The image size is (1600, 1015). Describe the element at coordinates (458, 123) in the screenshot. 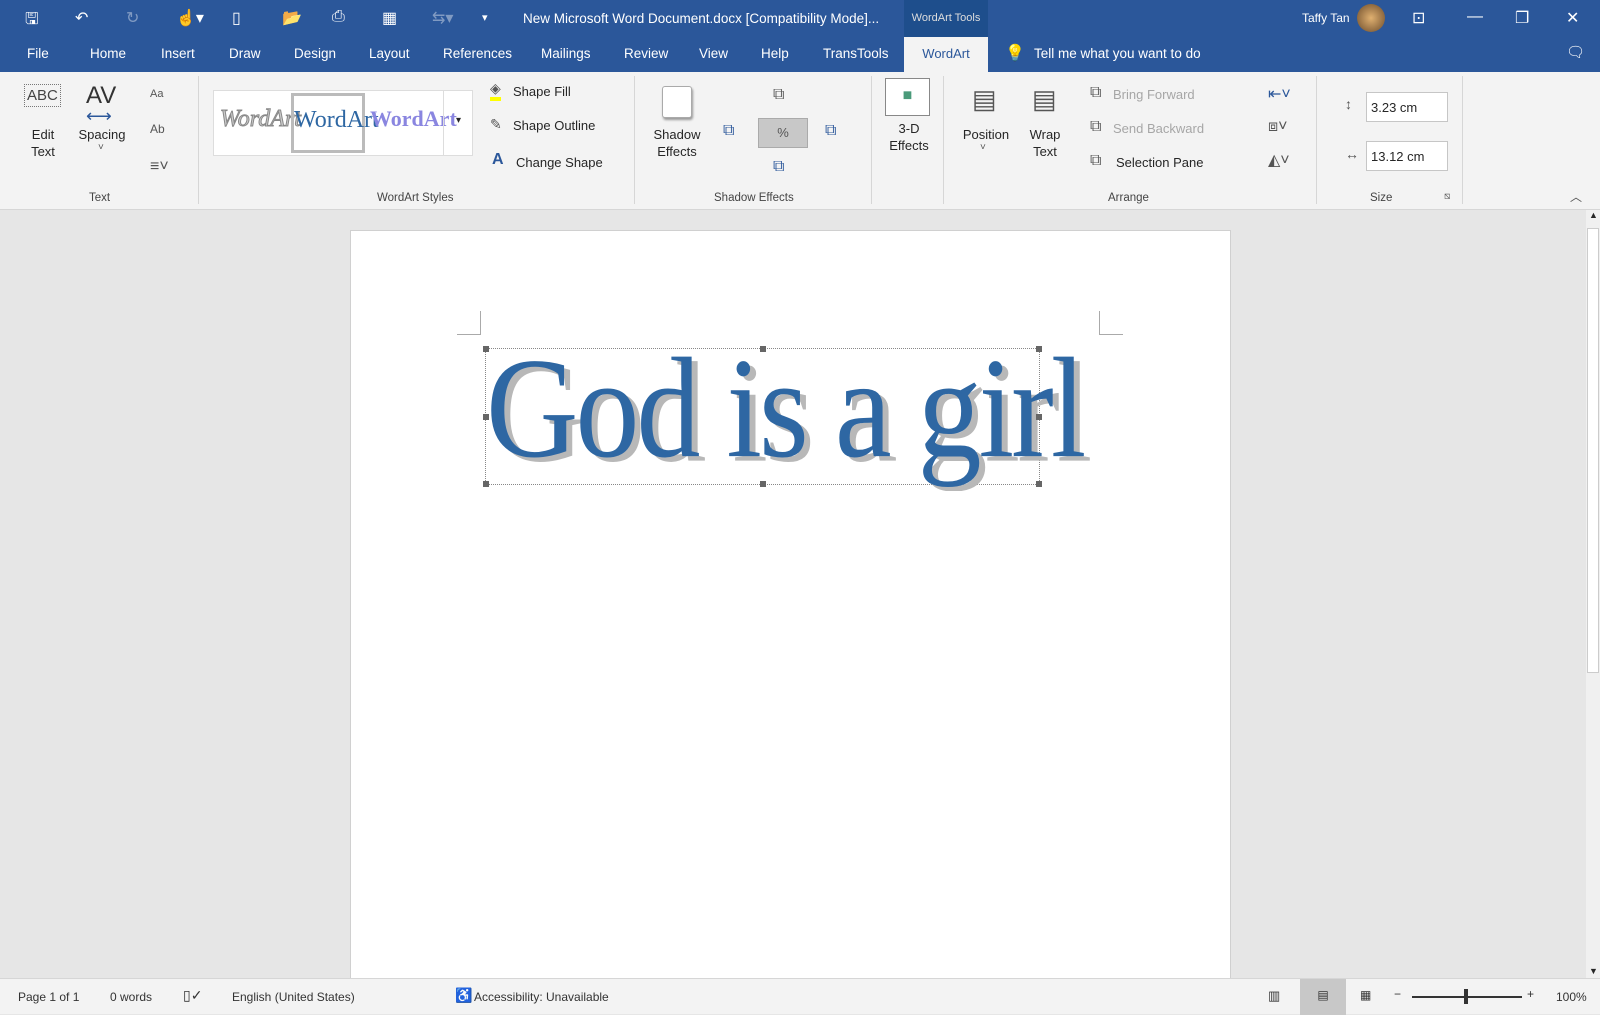

I see `gallery-more-button: ▾` at that location.